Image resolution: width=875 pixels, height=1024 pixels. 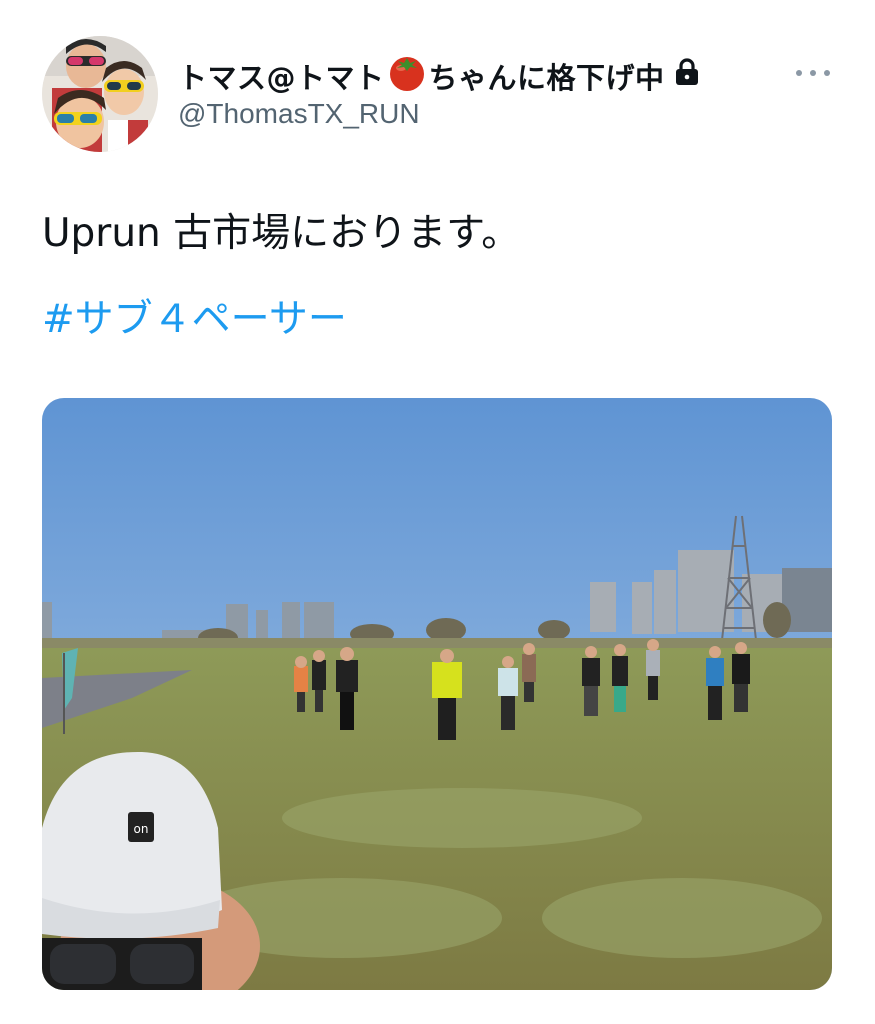 What do you see at coordinates (281, 77) in the screenshot?
I see `display-name-part1: トマス@トマト` at bounding box center [281, 77].